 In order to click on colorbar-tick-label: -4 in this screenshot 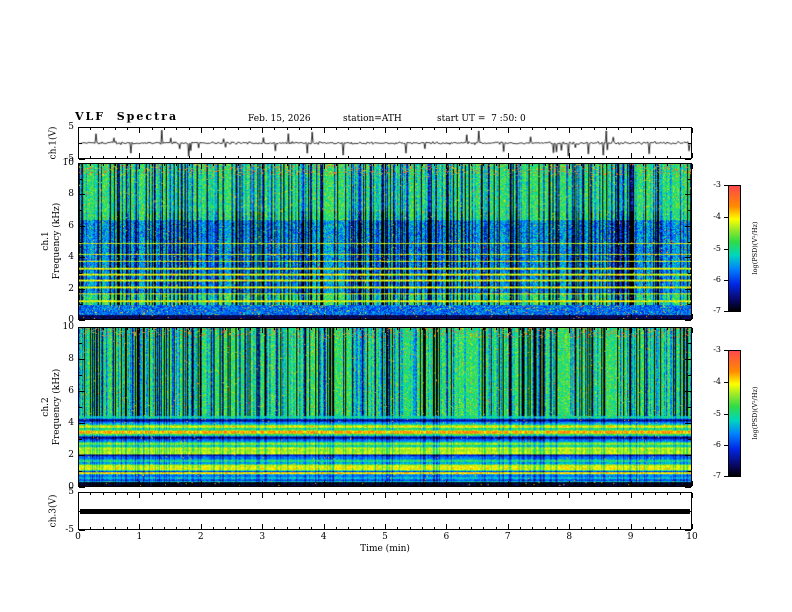, I will do `click(717, 381)`.